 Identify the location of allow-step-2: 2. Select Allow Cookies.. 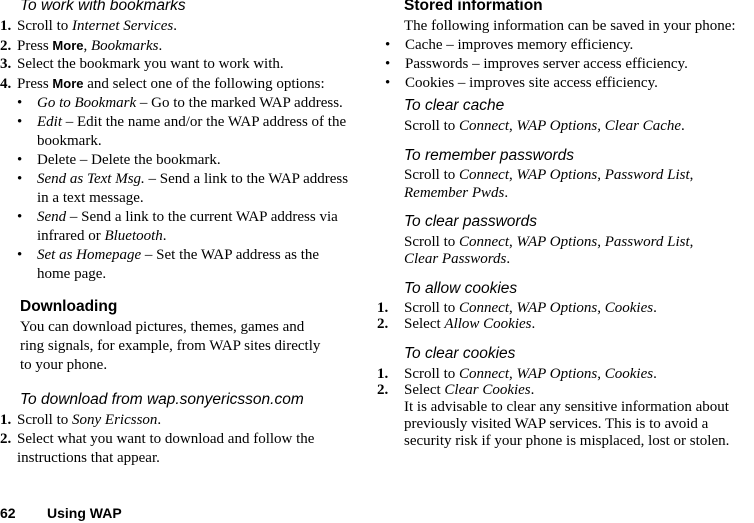
(456, 324).